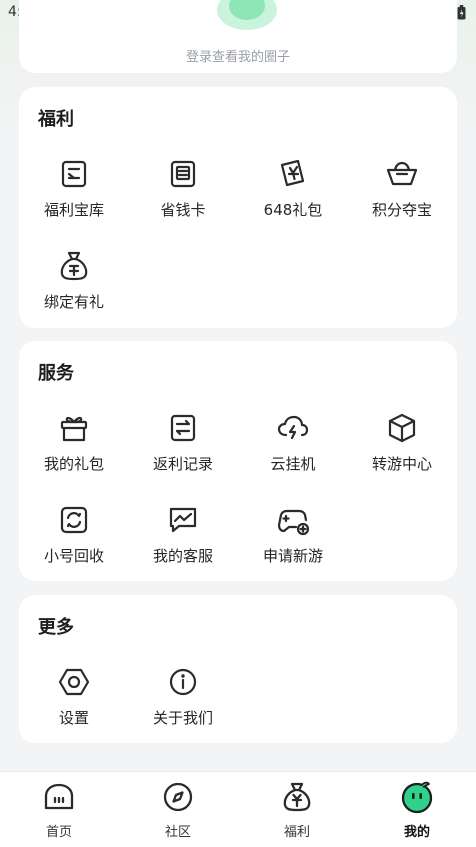 This screenshot has width=476, height=847. I want to click on welfare-title: 福利, so click(56, 119).